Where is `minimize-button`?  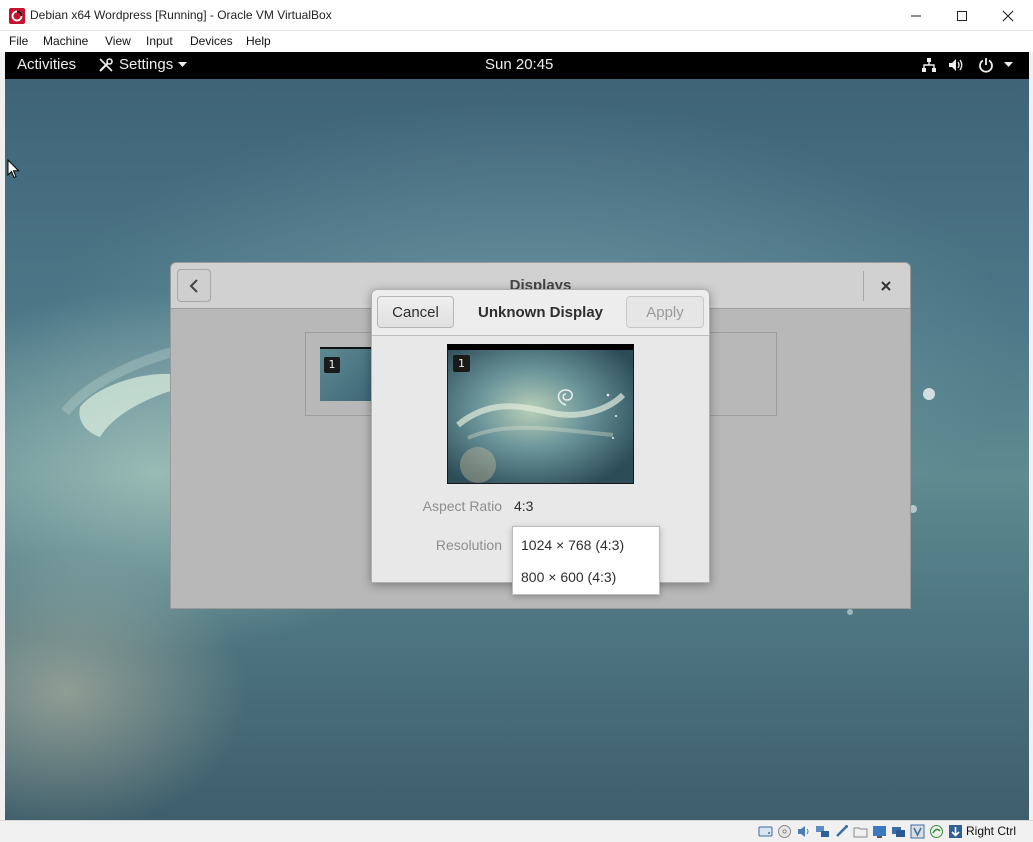
minimize-button is located at coordinates (916, 15).